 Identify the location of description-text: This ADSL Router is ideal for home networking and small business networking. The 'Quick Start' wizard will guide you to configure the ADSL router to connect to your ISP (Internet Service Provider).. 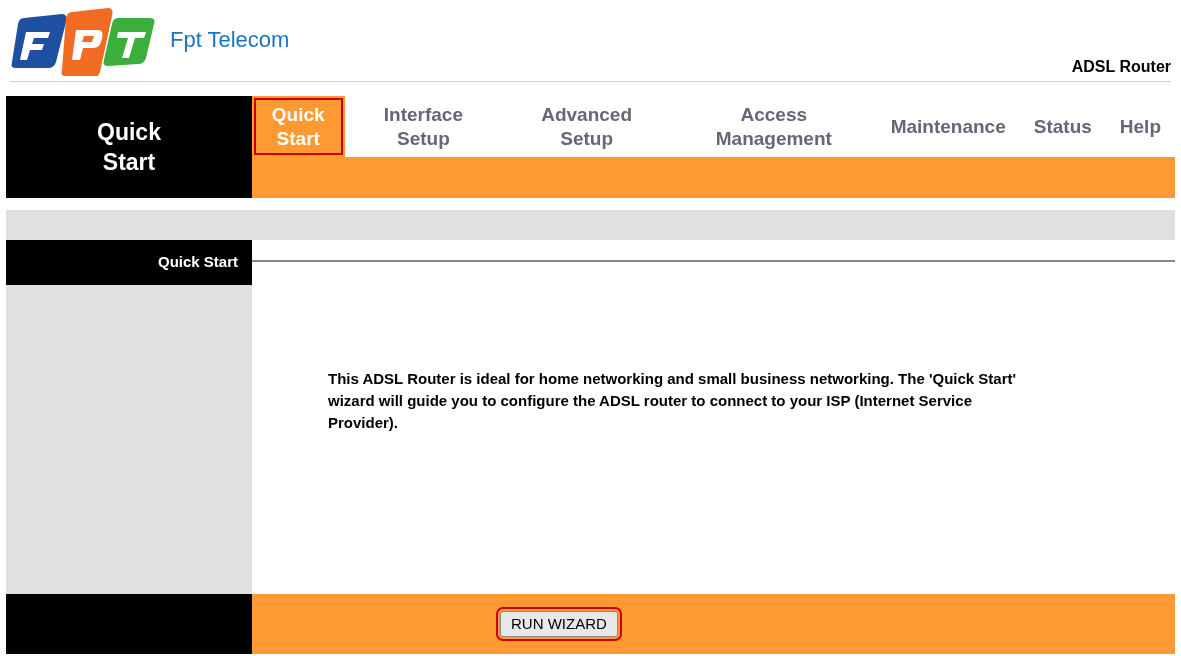
(673, 401).